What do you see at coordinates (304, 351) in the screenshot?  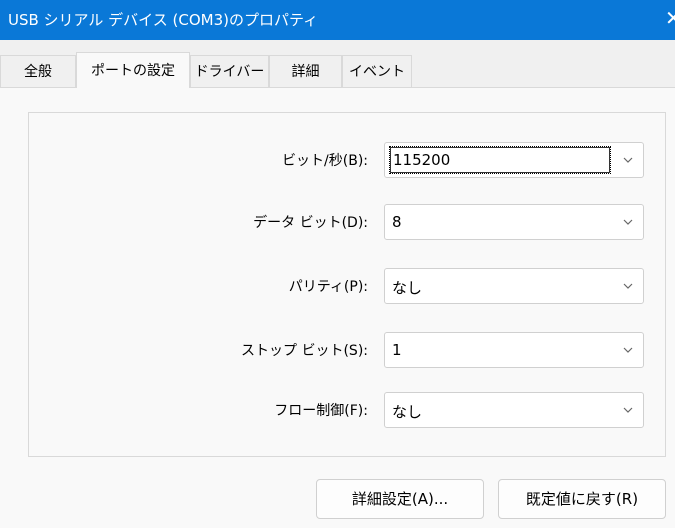 I see `stop-bits-label: ストップ ビット(S):` at bounding box center [304, 351].